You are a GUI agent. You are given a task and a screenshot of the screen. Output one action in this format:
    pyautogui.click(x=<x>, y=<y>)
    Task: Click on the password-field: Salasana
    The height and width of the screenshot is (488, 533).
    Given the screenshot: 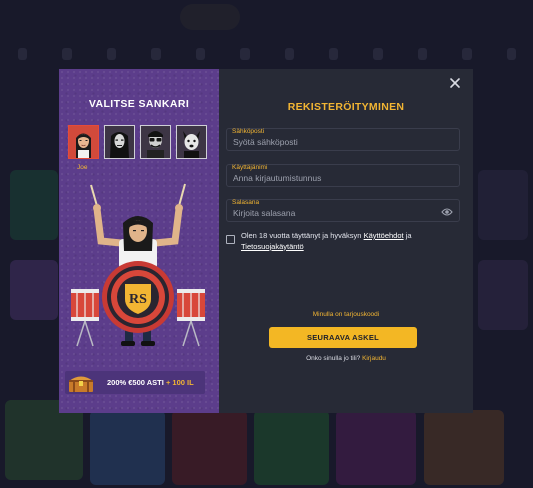 What is the action you would take?
    pyautogui.click(x=343, y=210)
    